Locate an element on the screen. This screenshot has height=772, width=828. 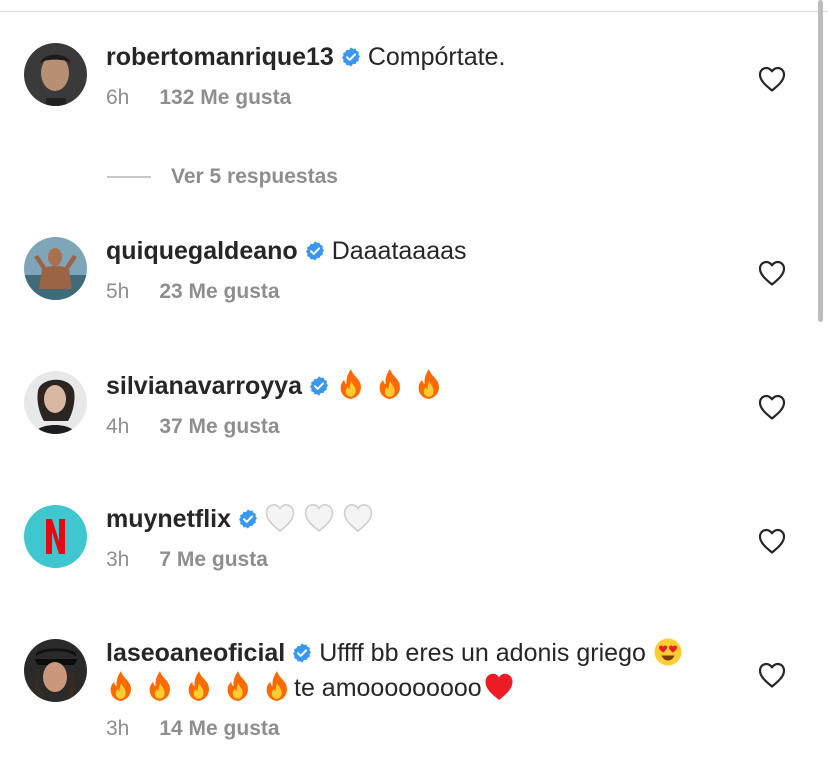
username: muynetflix is located at coordinates (168, 519).